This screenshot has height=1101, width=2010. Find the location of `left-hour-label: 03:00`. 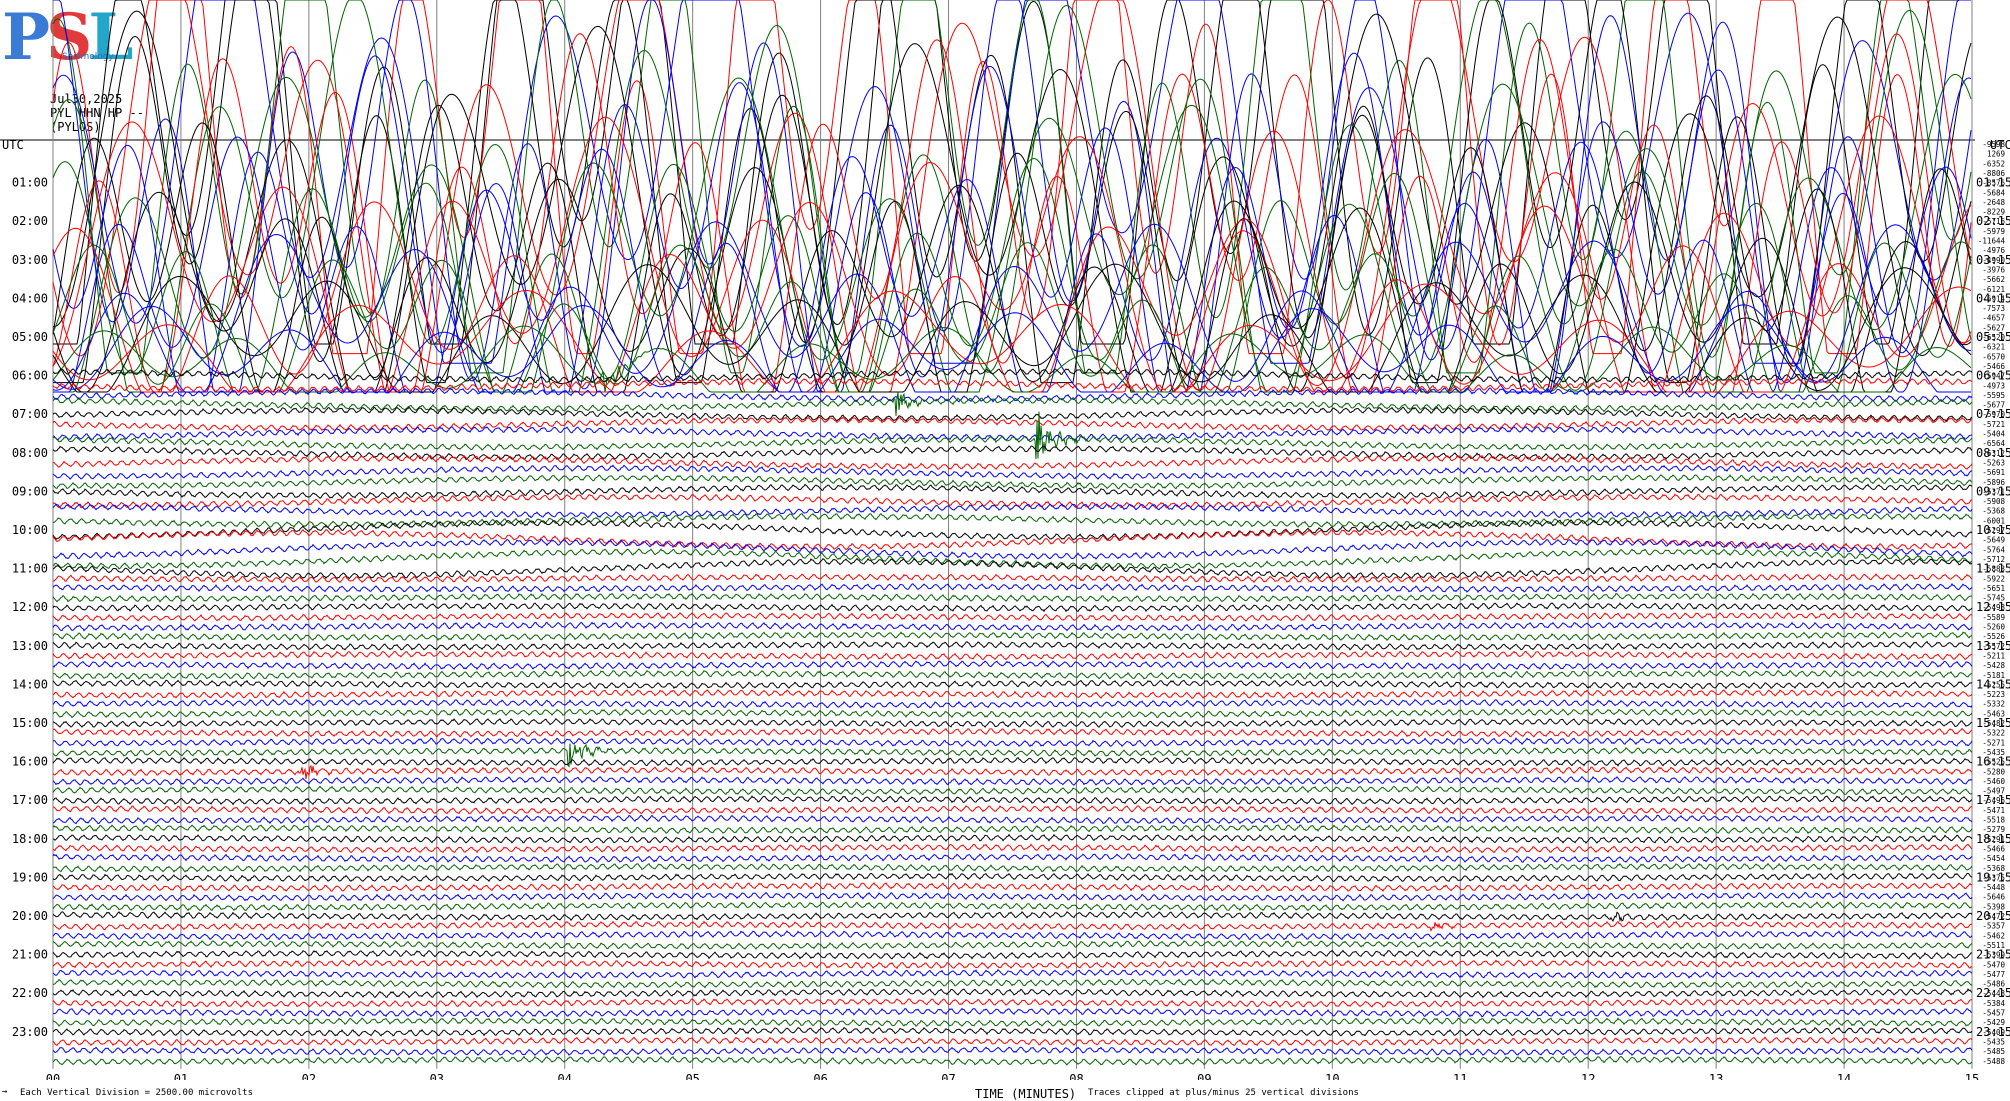

left-hour-label: 03:00 is located at coordinates (30, 260).